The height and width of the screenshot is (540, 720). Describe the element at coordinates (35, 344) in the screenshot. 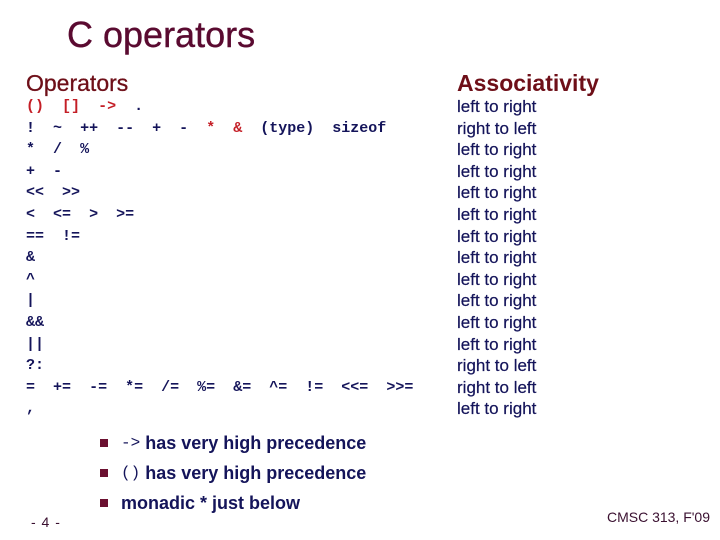

I see `operator: ||` at that location.